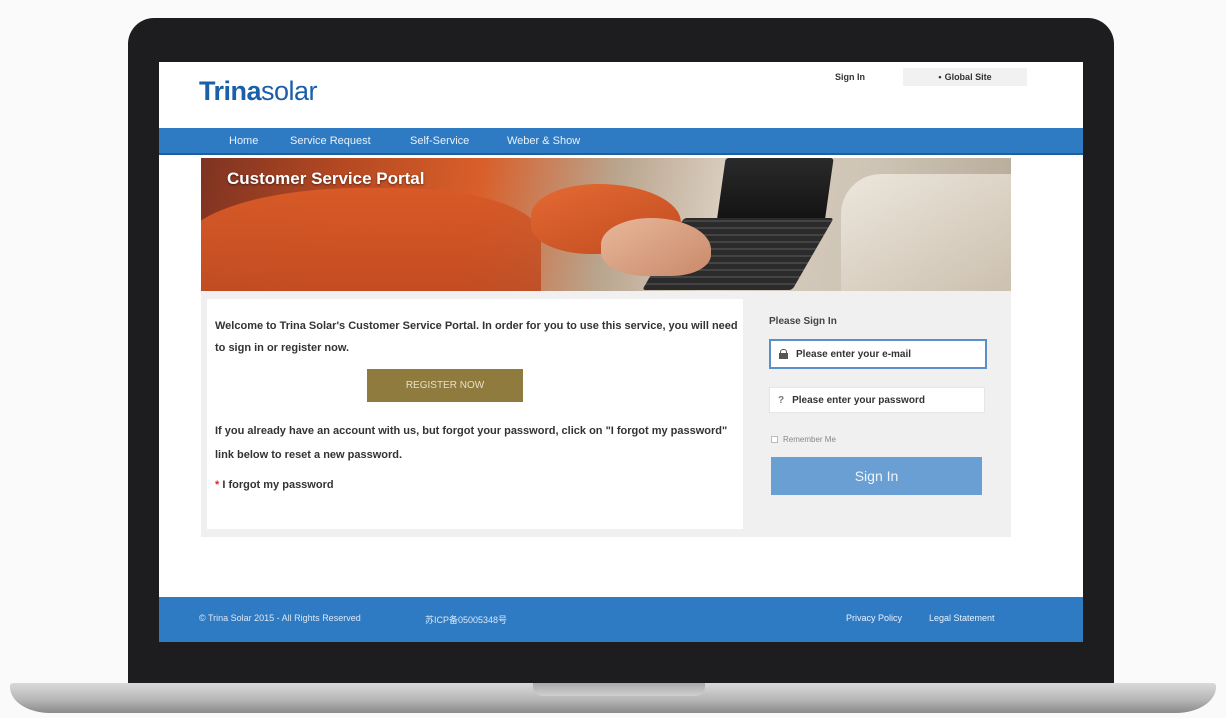 This screenshot has height=718, width=1226. What do you see at coordinates (781, 400) in the screenshot?
I see `key-icon: ?` at bounding box center [781, 400].